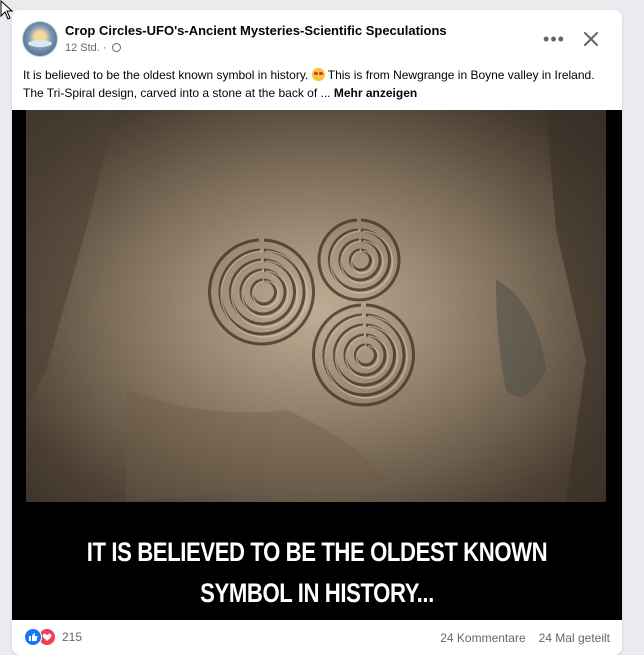  What do you see at coordinates (7, 10) in the screenshot?
I see `mouse-cursor-icon` at bounding box center [7, 10].